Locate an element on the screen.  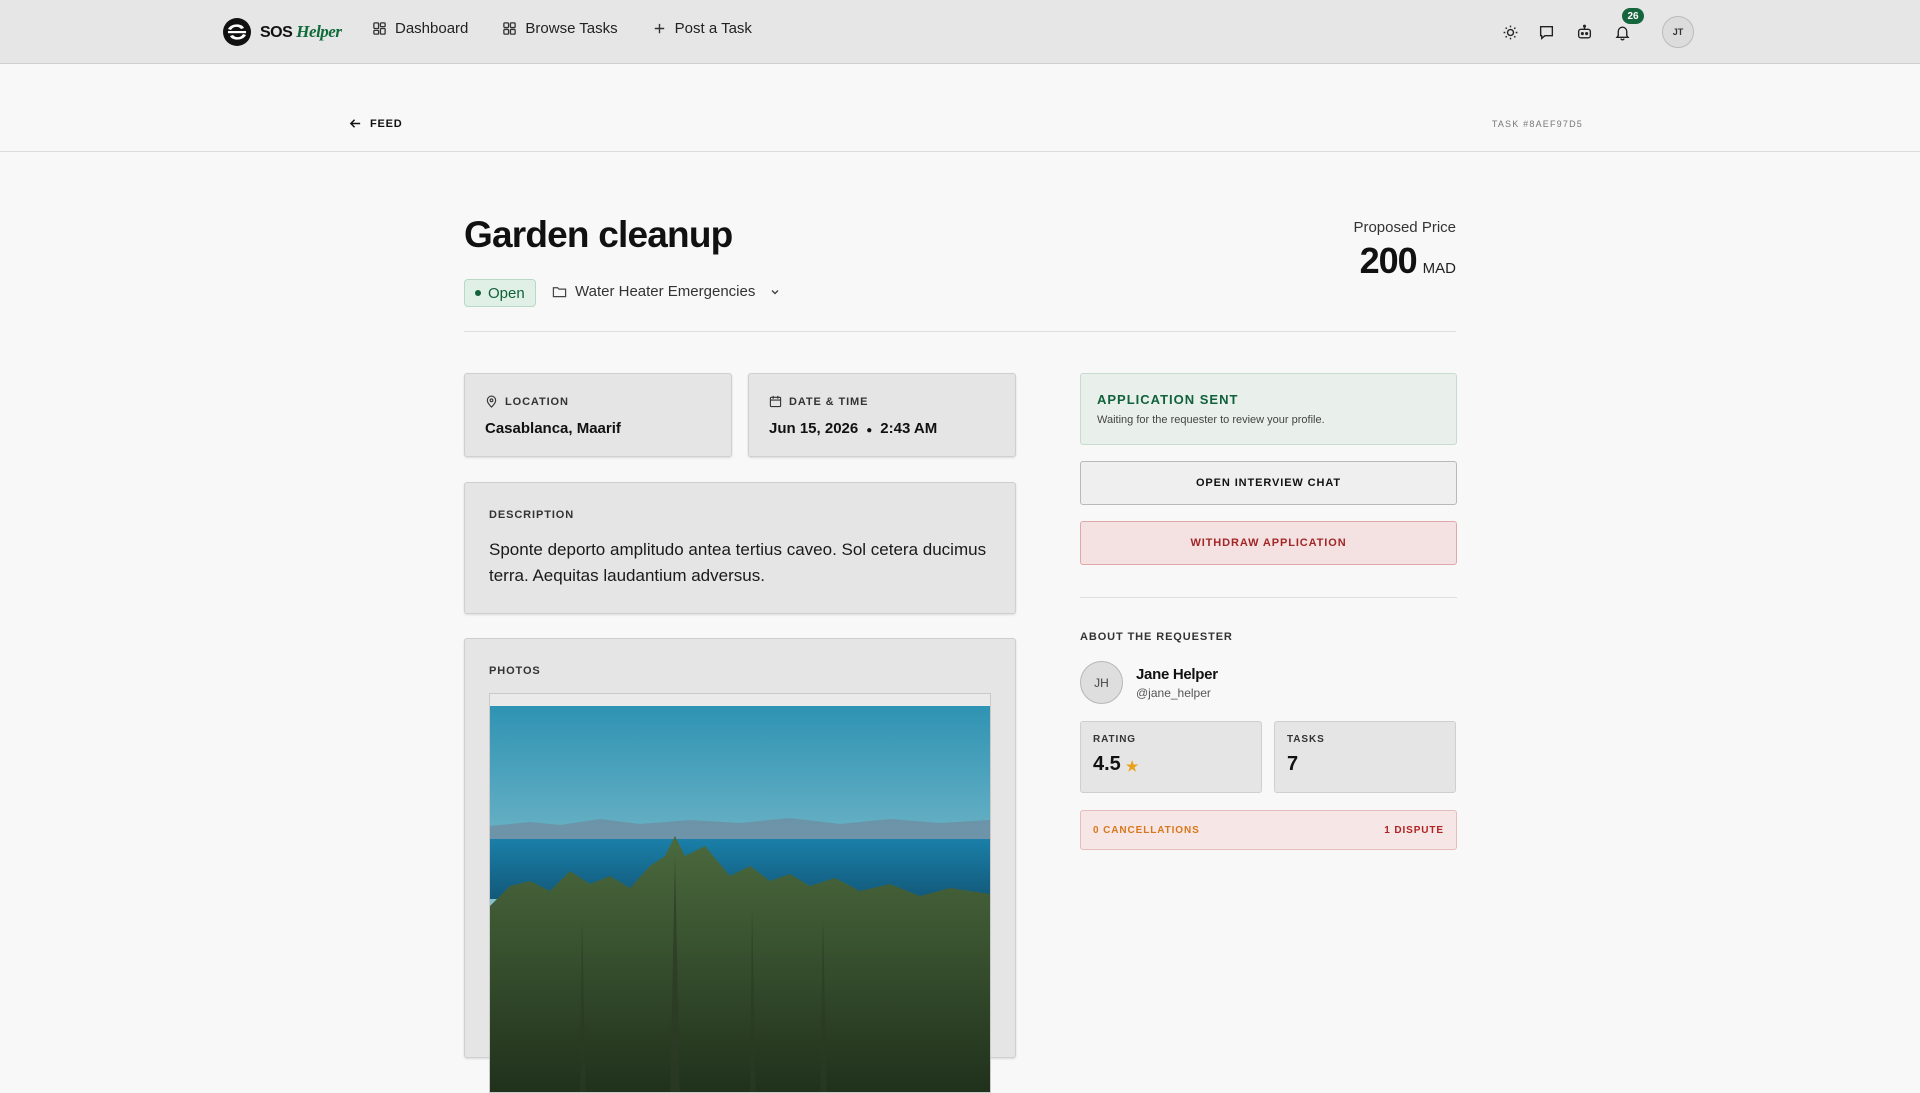
theme-toggle-button is located at coordinates (1510, 32).